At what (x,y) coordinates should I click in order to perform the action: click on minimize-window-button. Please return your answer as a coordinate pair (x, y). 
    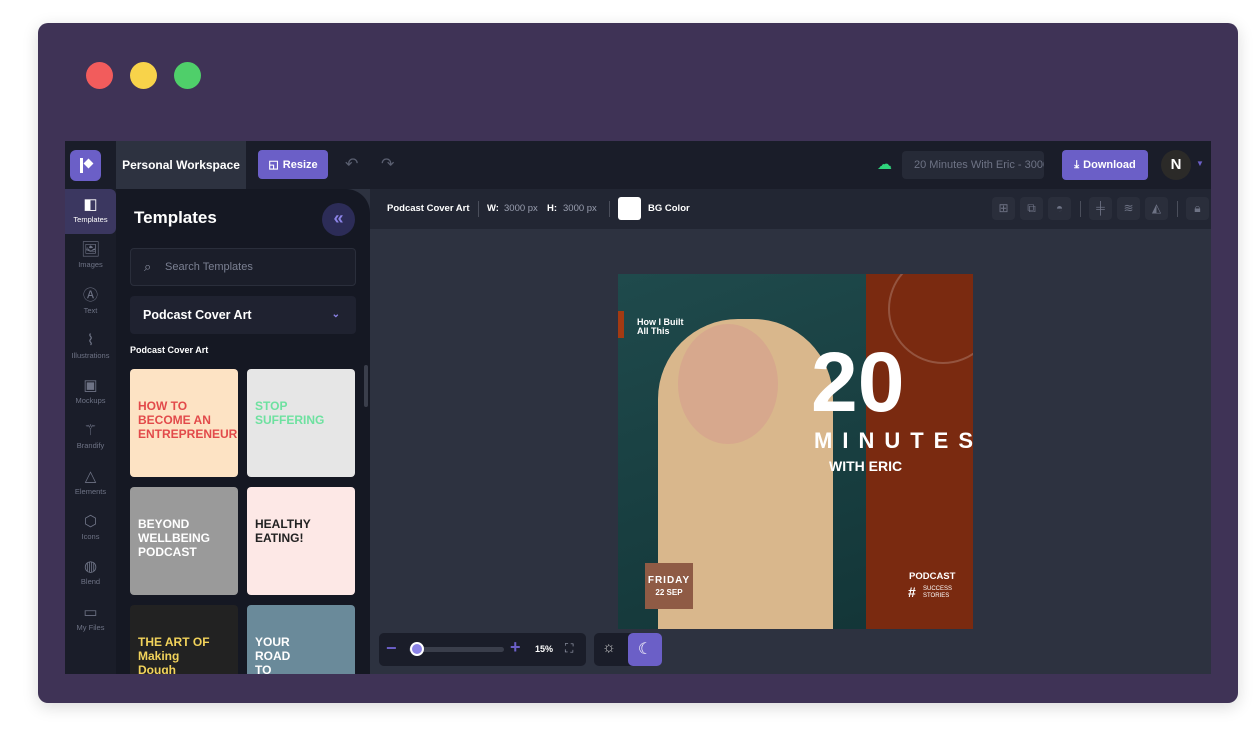
    Looking at the image, I should click on (143, 75).